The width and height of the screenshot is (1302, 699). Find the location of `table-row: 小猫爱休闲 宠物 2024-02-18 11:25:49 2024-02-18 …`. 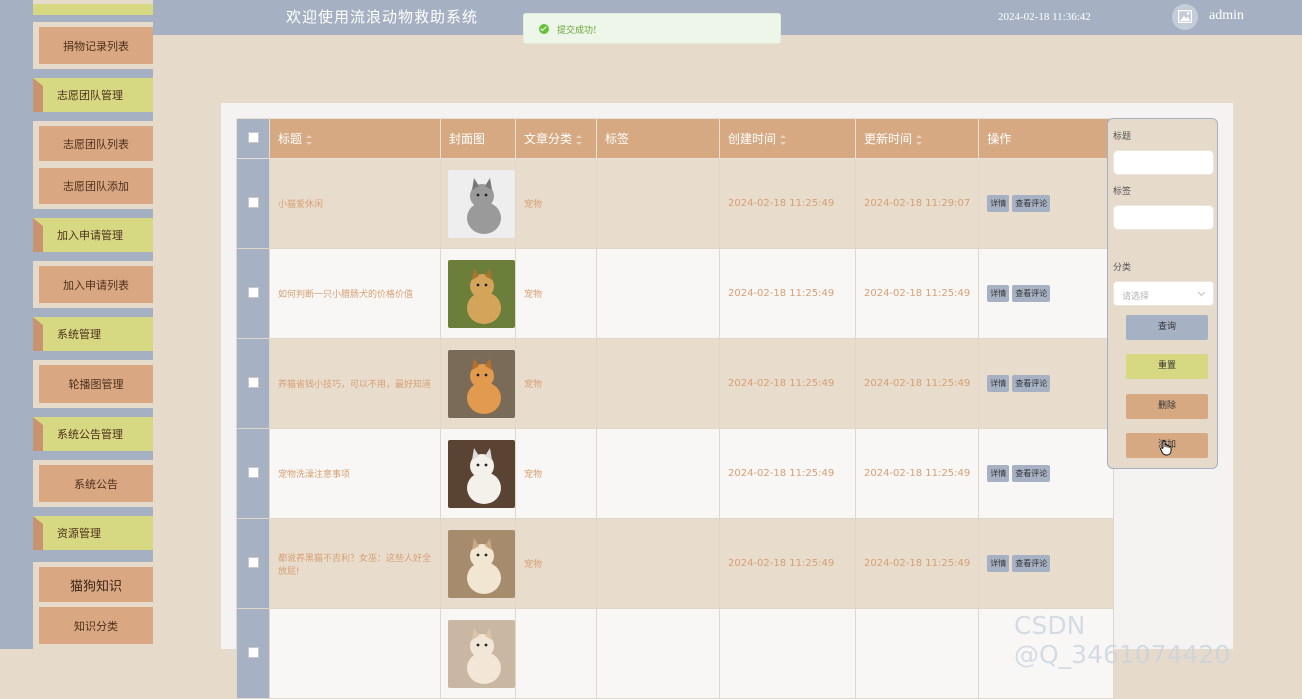

table-row: 小猫爱休闲 宠物 2024-02-18 11:25:49 2024-02-18 … is located at coordinates (675, 203).